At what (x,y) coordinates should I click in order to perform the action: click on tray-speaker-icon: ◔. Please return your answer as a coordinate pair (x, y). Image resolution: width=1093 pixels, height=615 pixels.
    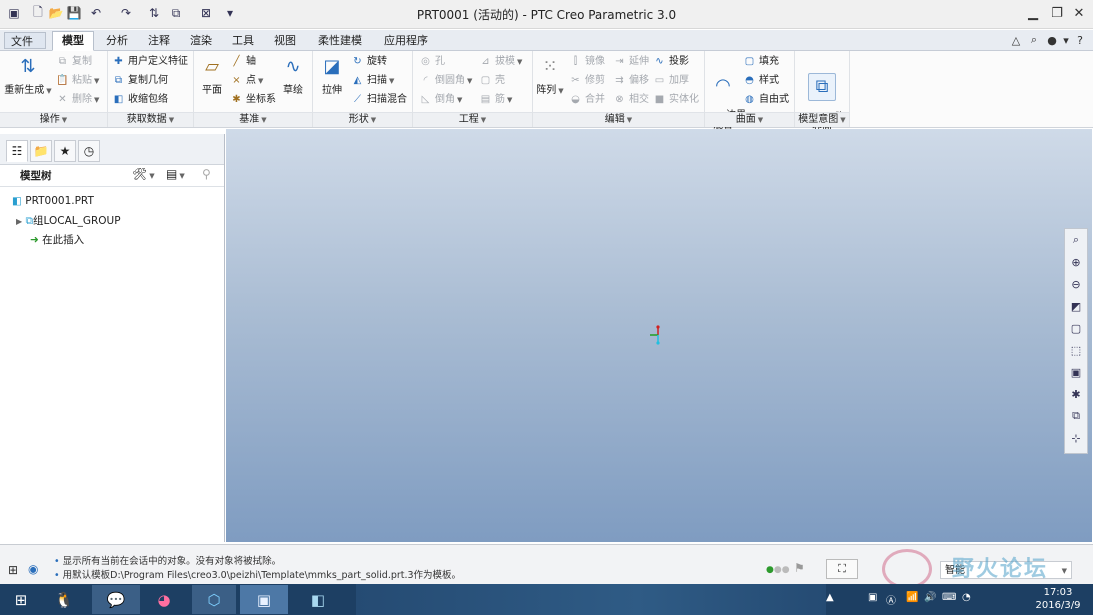
    Looking at the image, I should click on (966, 597).